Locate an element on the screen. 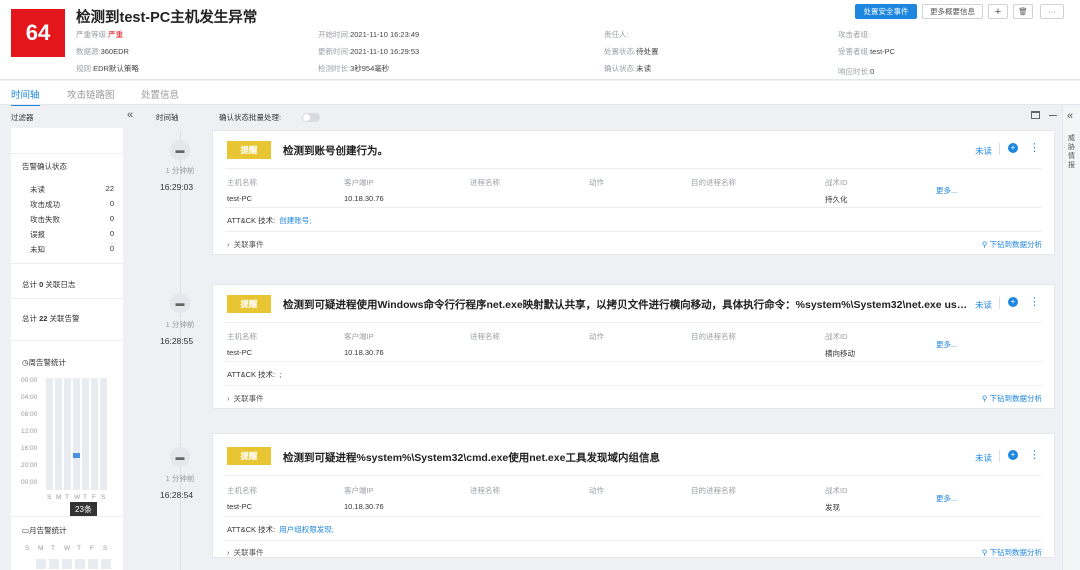 The height and width of the screenshot is (570, 1080). field-source: 数据源:360EDR is located at coordinates (102, 51).